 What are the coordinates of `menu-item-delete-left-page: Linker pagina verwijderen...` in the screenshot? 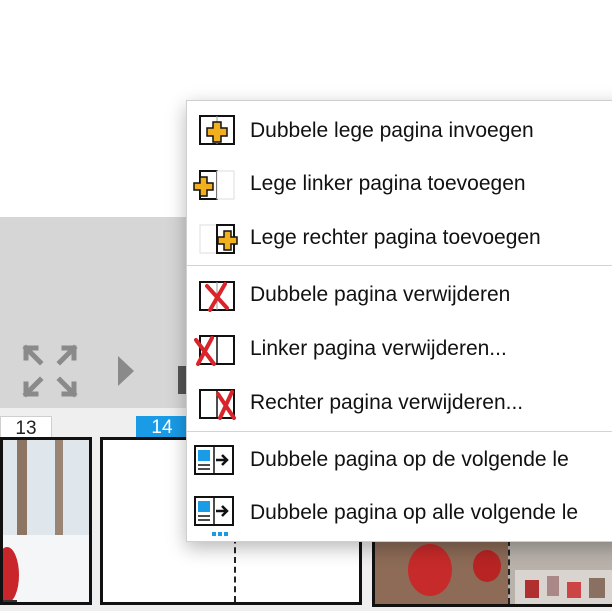 It's located at (399, 349).